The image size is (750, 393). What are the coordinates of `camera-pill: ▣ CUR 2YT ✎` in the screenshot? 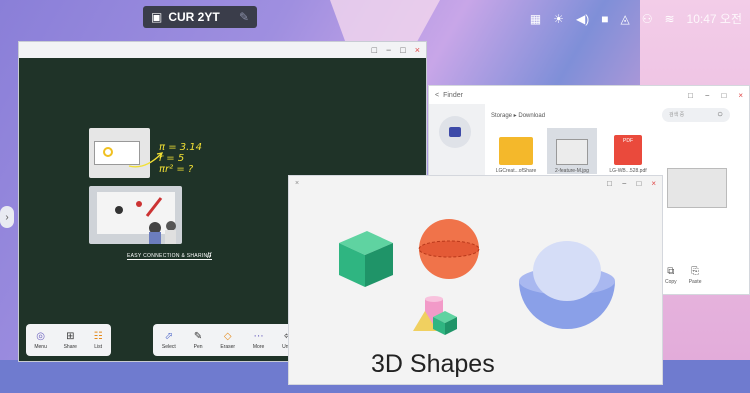 It's located at (200, 17).